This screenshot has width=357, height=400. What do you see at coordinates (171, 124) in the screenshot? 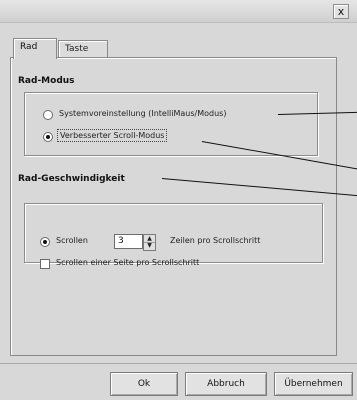
I see `wheel-mode-group` at bounding box center [171, 124].